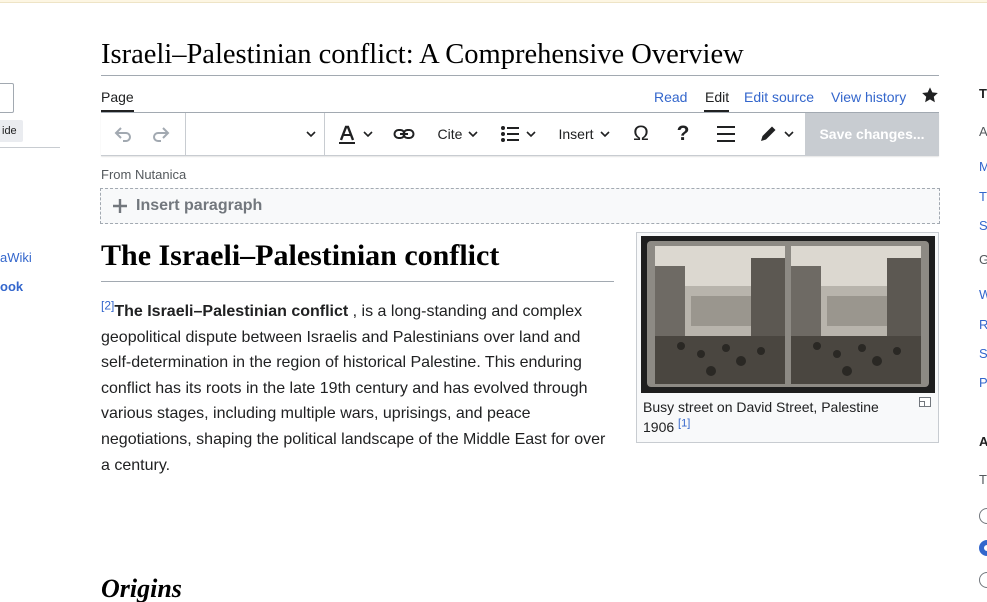  I want to click on sidebar-hide-button: ide, so click(11, 131).